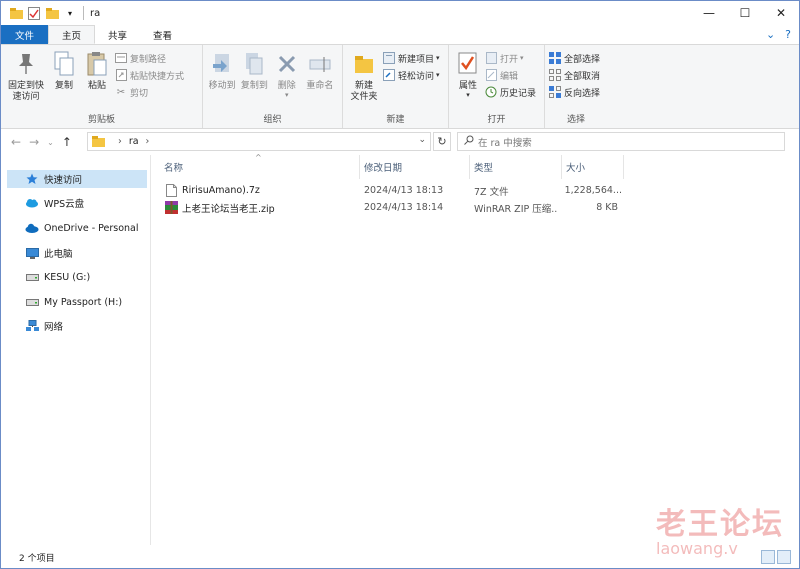 This screenshot has height=569, width=800. What do you see at coordinates (516, 167) in the screenshot?
I see `column-header-type: 类型` at bounding box center [516, 167].